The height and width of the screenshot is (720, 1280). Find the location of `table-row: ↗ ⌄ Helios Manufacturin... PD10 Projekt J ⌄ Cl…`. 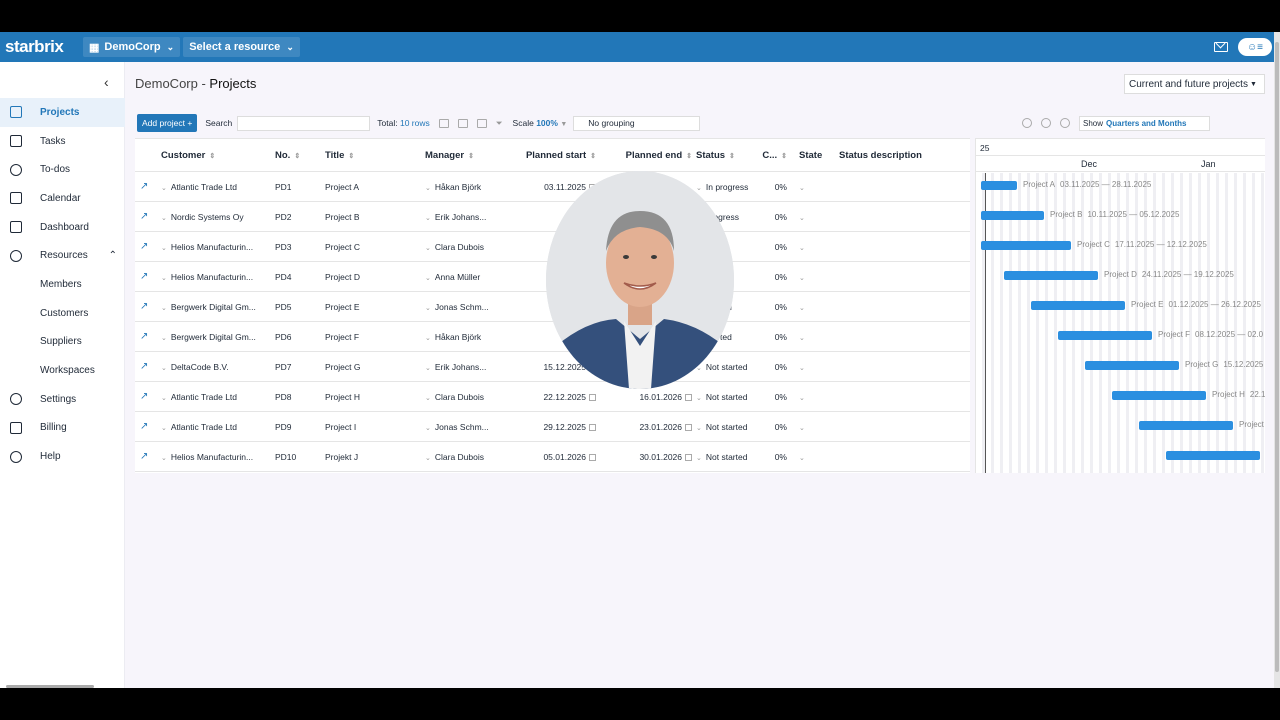

table-row: ↗ ⌄ Helios Manufacturin... PD10 Projekt J ⌄ Cl… is located at coordinates (552, 457).